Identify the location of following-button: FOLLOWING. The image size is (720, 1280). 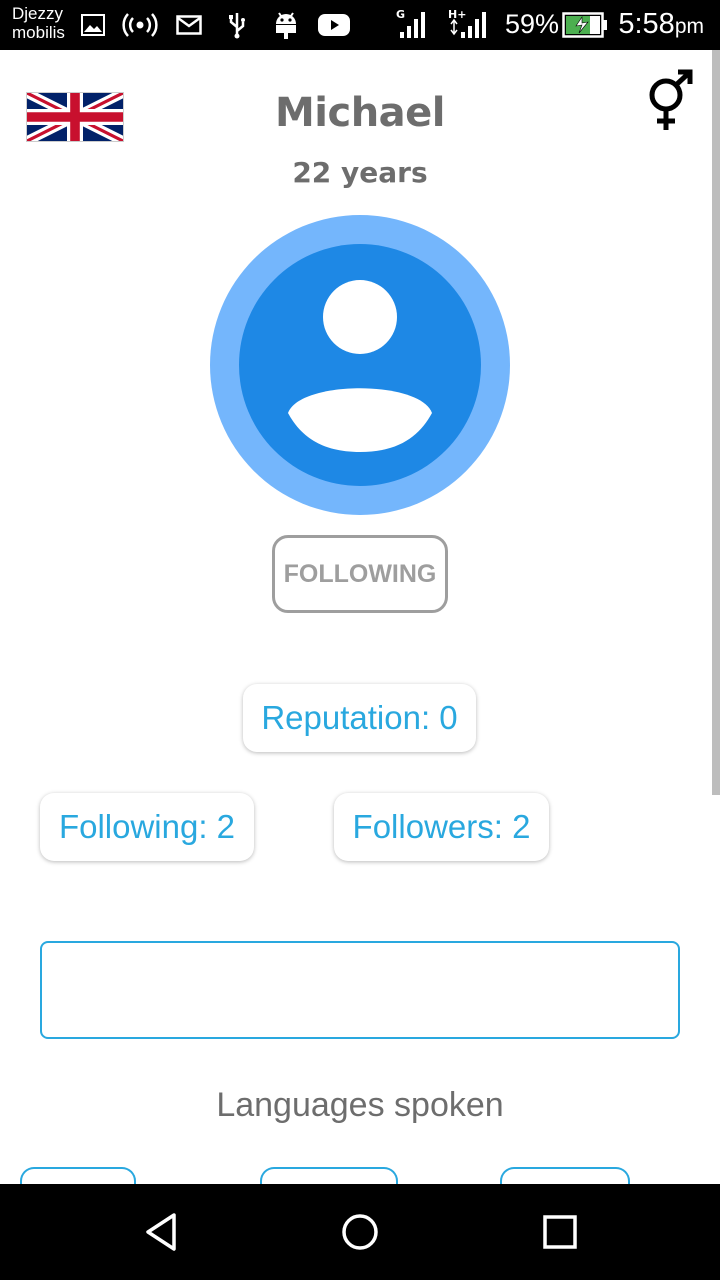
(360, 574).